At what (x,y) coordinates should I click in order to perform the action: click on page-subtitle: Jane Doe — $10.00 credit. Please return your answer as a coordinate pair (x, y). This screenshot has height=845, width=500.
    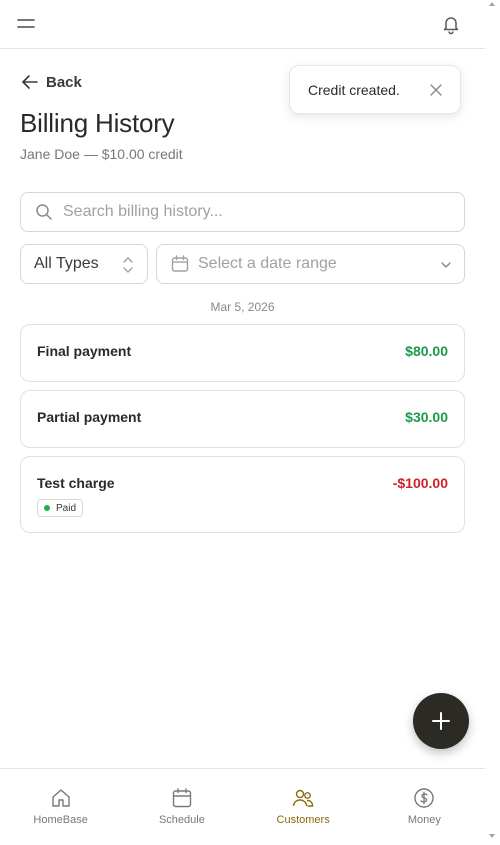
    Looking at the image, I should click on (101, 154).